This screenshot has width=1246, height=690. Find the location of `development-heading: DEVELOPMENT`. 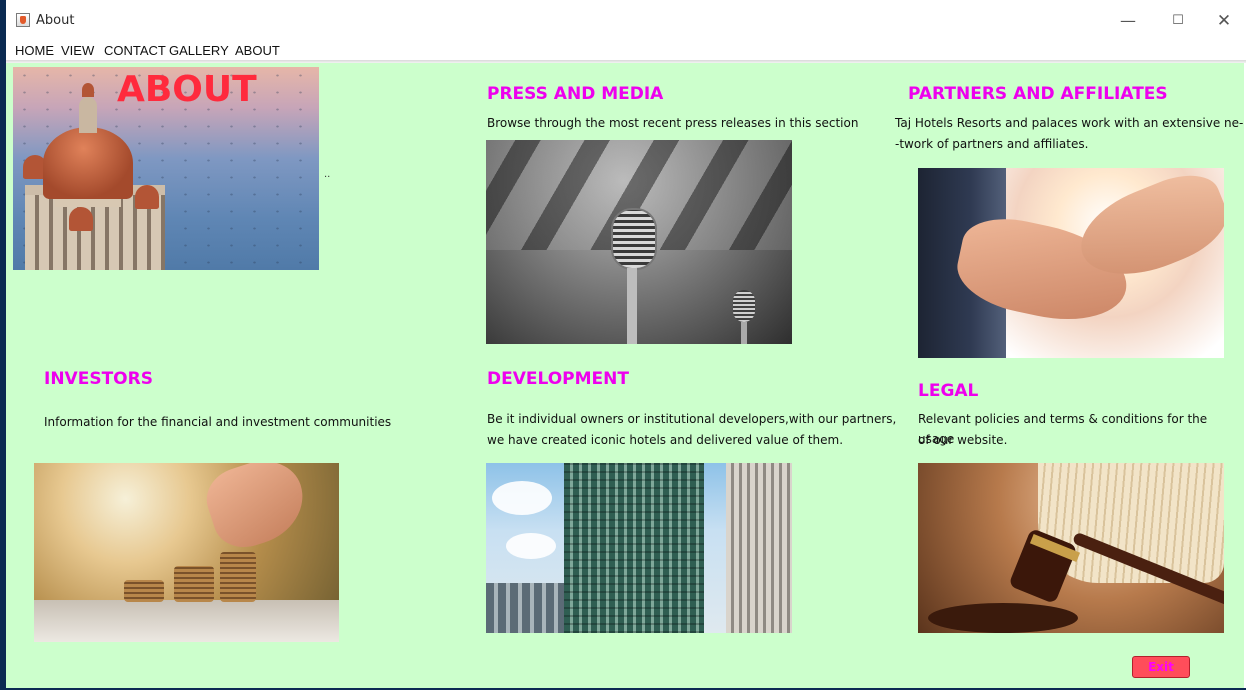

development-heading: DEVELOPMENT is located at coordinates (558, 379).